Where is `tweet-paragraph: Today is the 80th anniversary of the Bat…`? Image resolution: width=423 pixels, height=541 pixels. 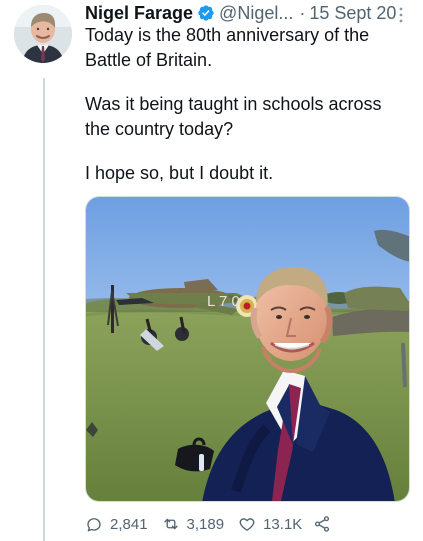 tweet-paragraph: Today is the 80th anniversary of the Bat… is located at coordinates (227, 47).